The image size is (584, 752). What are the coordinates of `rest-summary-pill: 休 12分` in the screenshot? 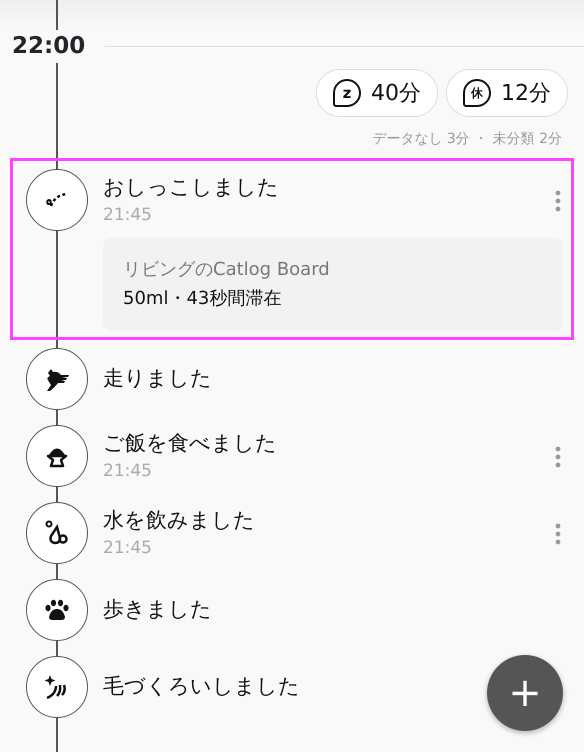 It's located at (507, 93).